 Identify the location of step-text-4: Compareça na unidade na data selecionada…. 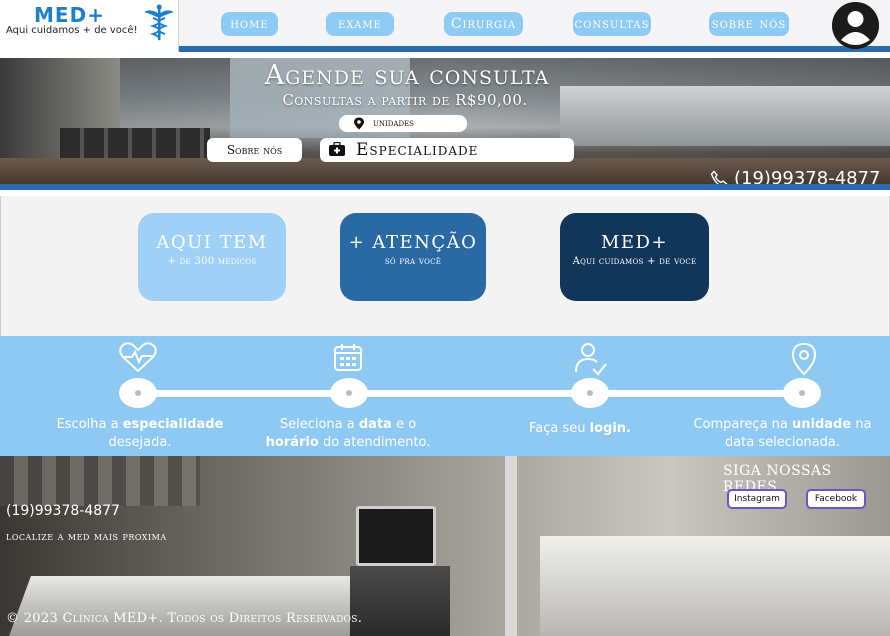
(782, 433).